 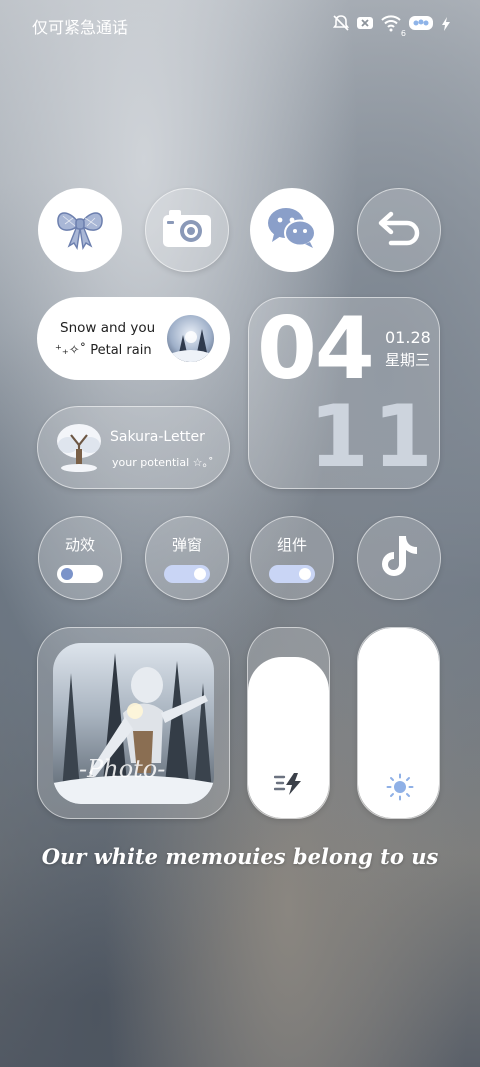 What do you see at coordinates (163, 462) in the screenshot?
I see `sakura-widget-subtitle: your potential ☆｡˚` at bounding box center [163, 462].